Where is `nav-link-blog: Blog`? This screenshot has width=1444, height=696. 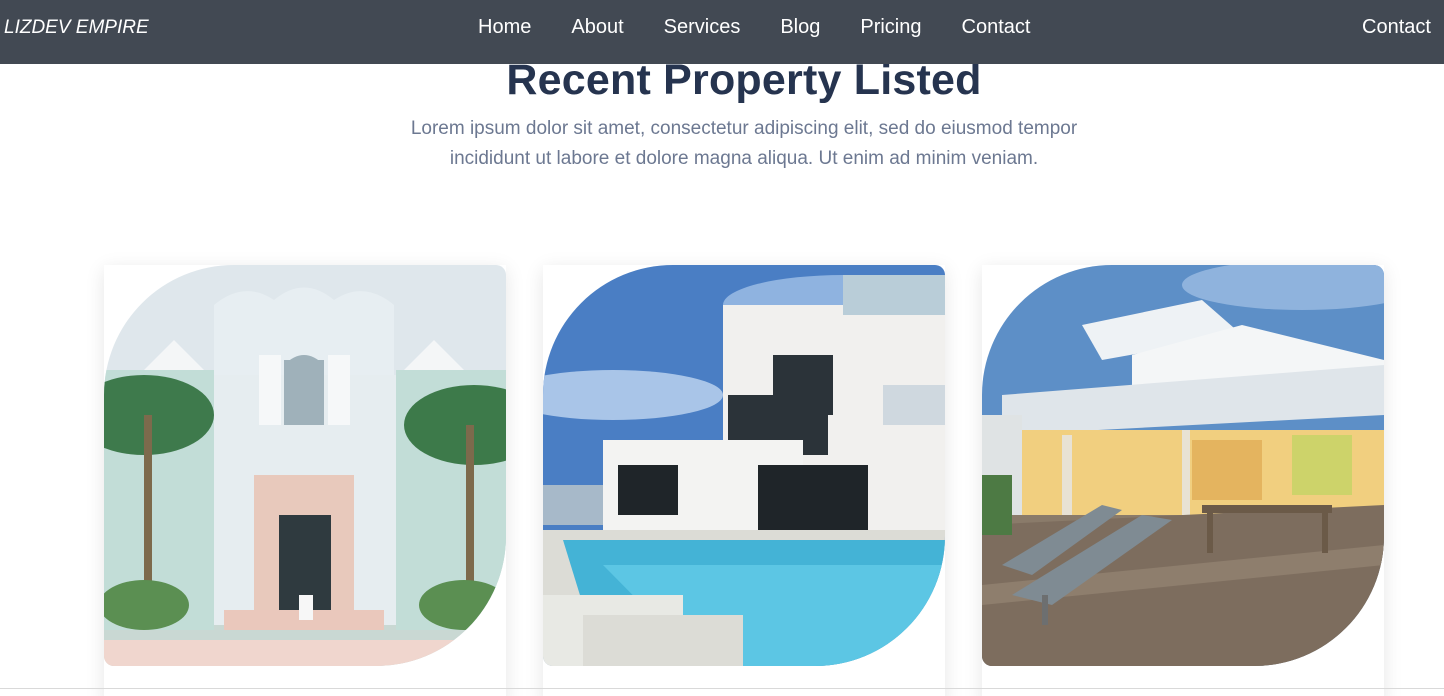
nav-link-blog: Blog is located at coordinates (800, 27).